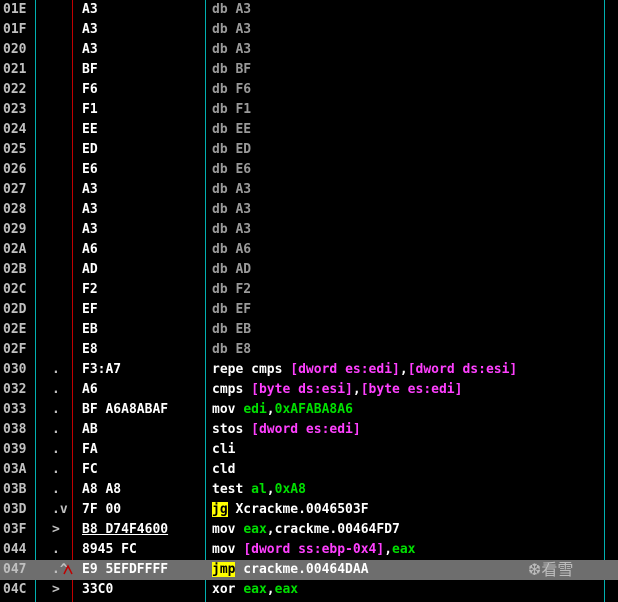 The height and width of the screenshot is (602, 618). I want to click on address-cell: 01F, so click(15, 29).